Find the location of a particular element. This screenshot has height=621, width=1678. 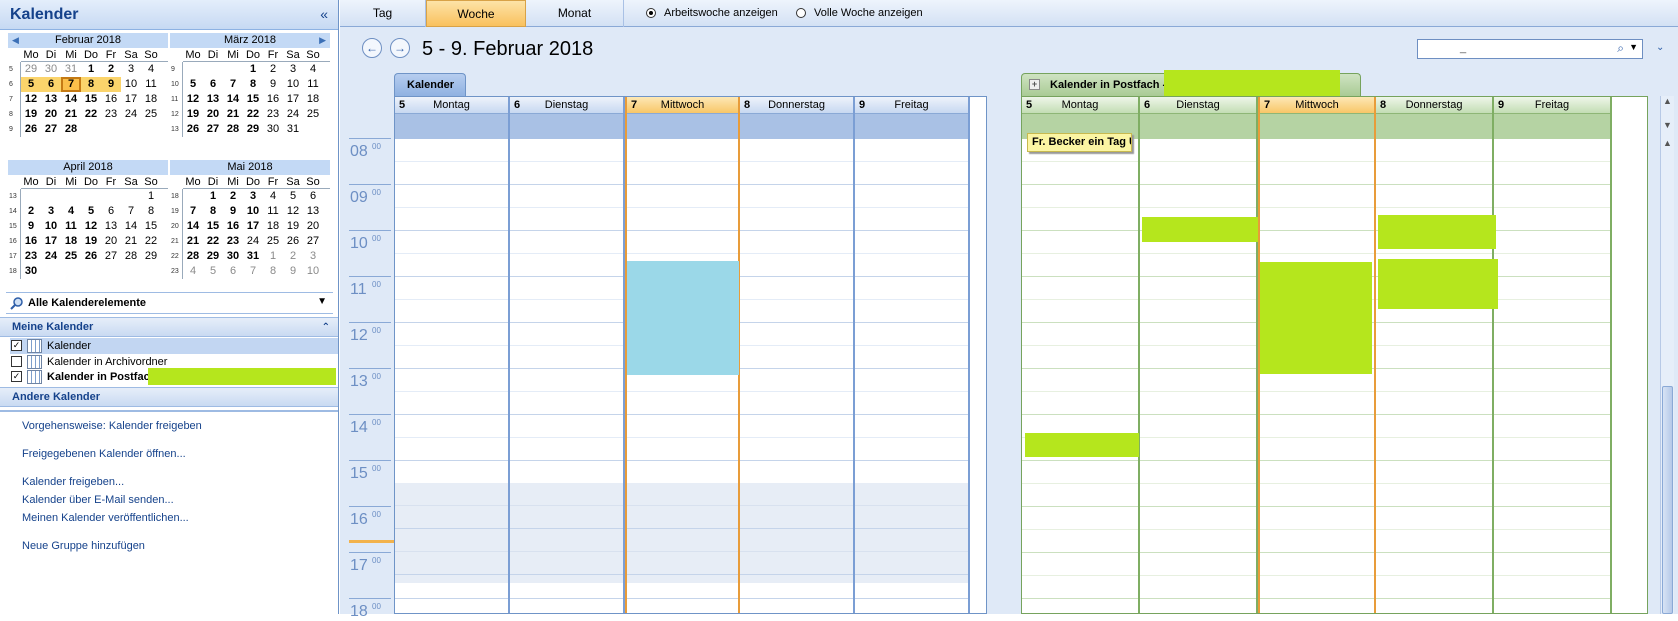

mini-day: 11 is located at coordinates (273, 211).